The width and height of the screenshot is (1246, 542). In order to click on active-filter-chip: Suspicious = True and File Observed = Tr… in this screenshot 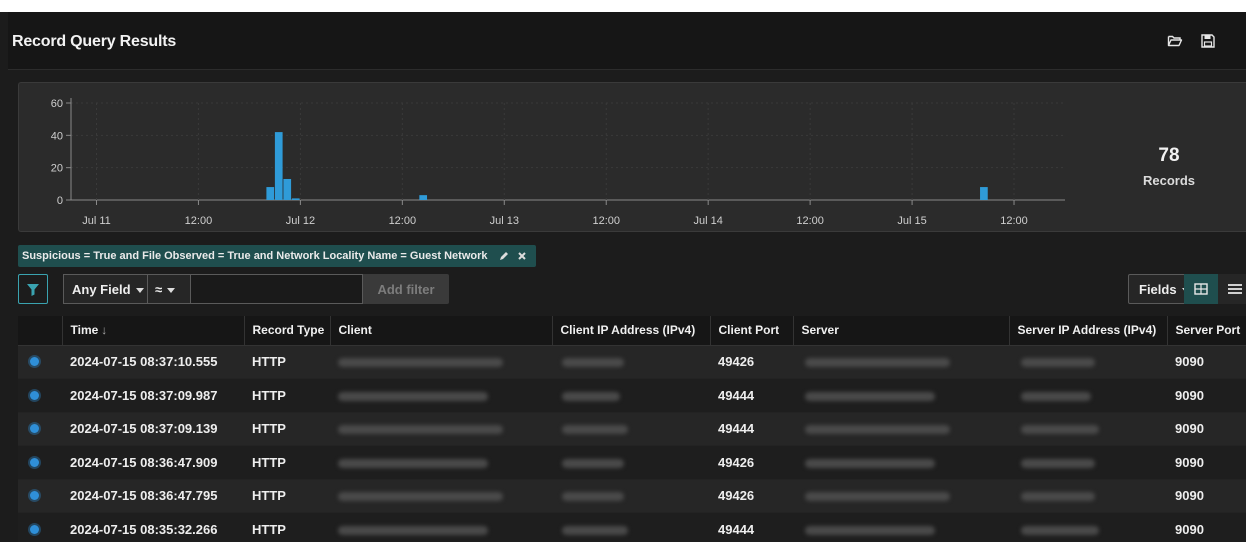, I will do `click(277, 256)`.